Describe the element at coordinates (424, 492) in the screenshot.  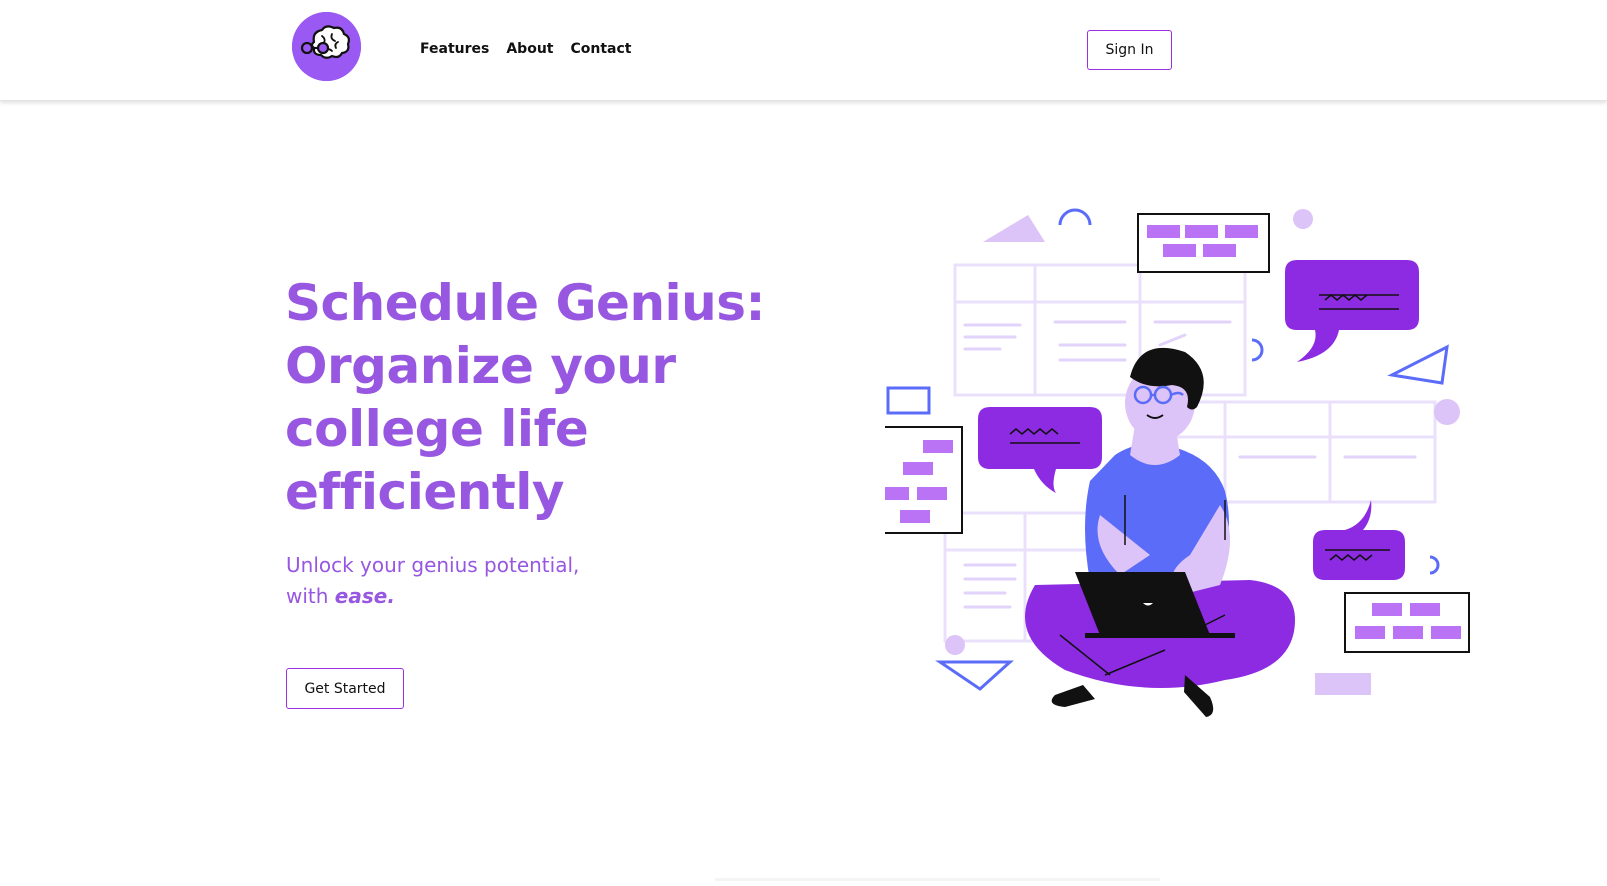
I see `hero-title-line: efficiently` at that location.